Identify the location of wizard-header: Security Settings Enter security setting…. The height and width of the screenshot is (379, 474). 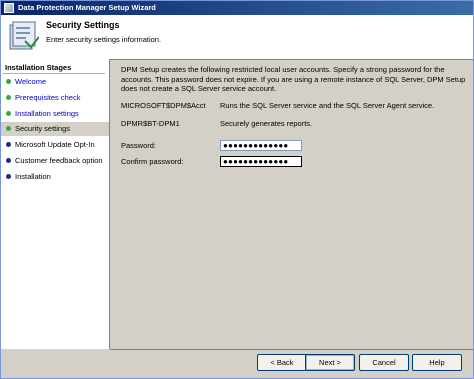
(237, 37).